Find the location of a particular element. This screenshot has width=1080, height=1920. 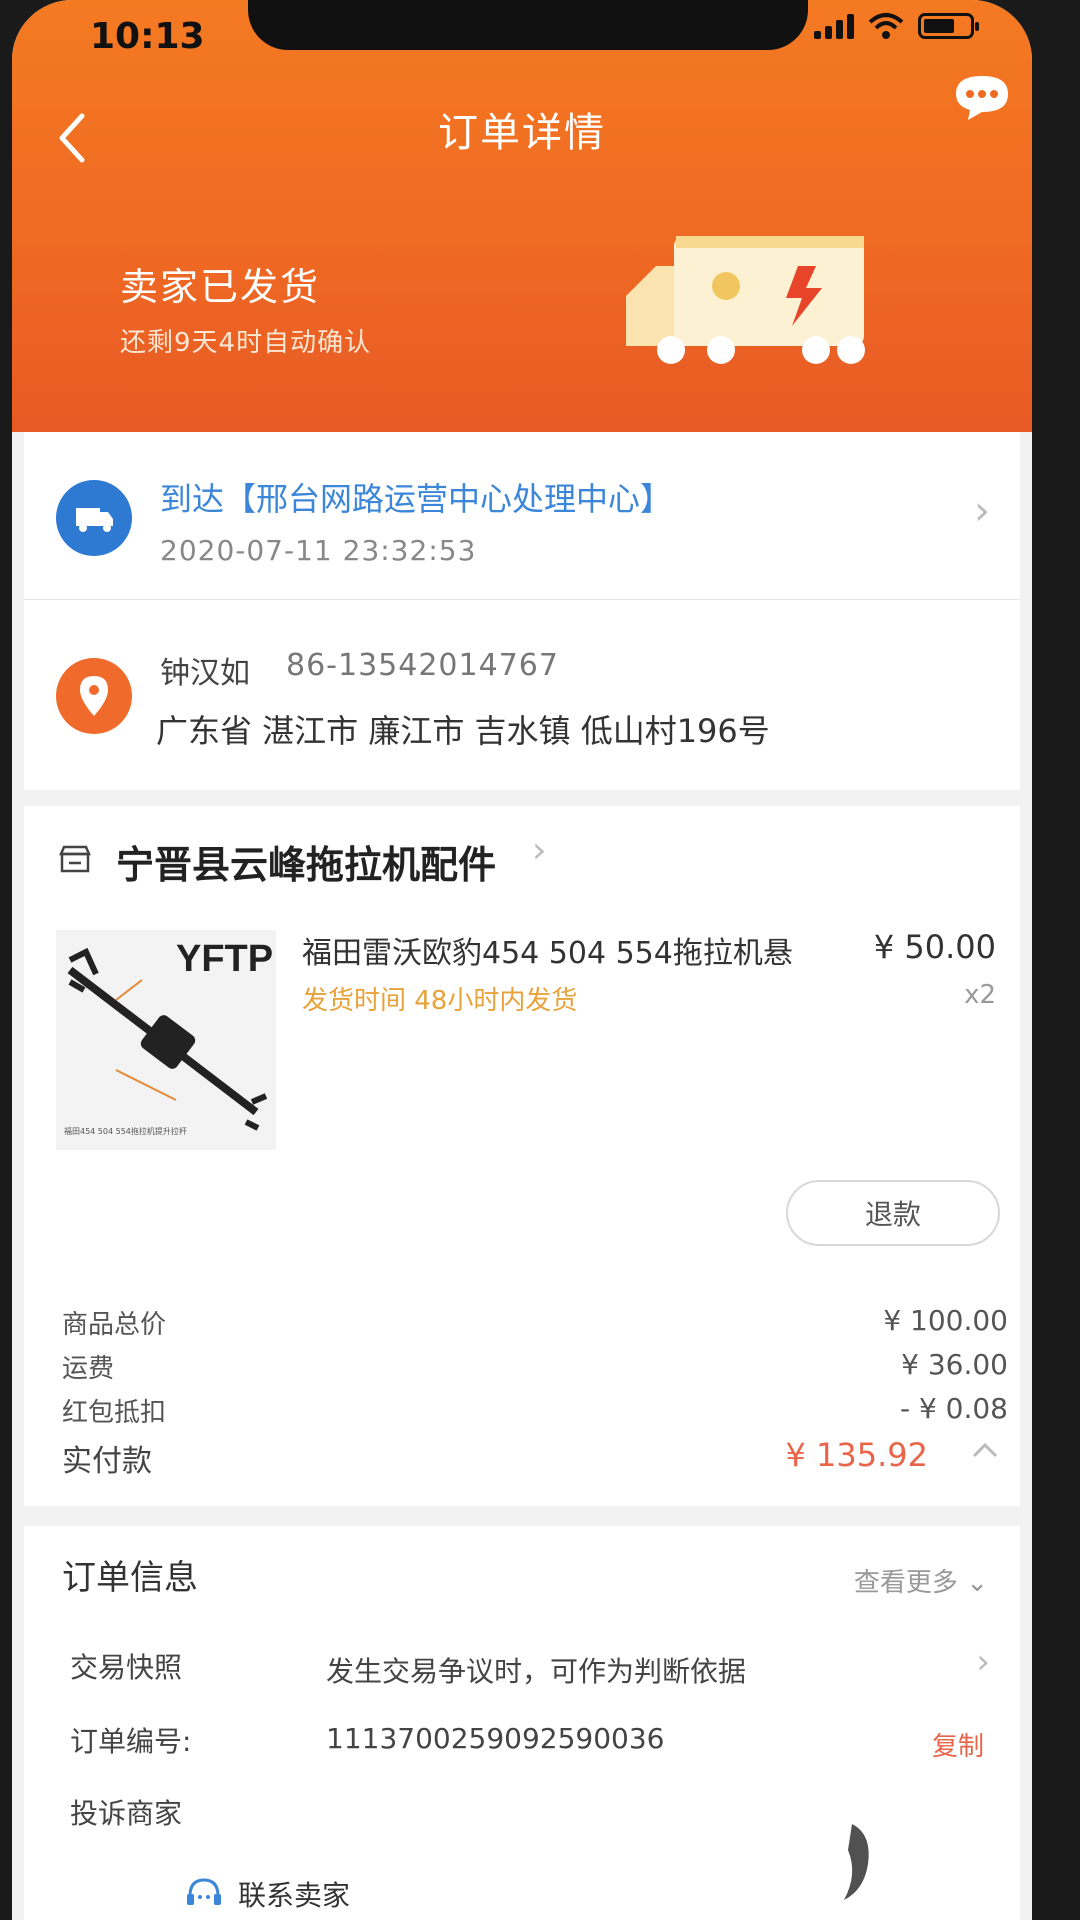

copy-button: 复制 is located at coordinates (958, 1744).